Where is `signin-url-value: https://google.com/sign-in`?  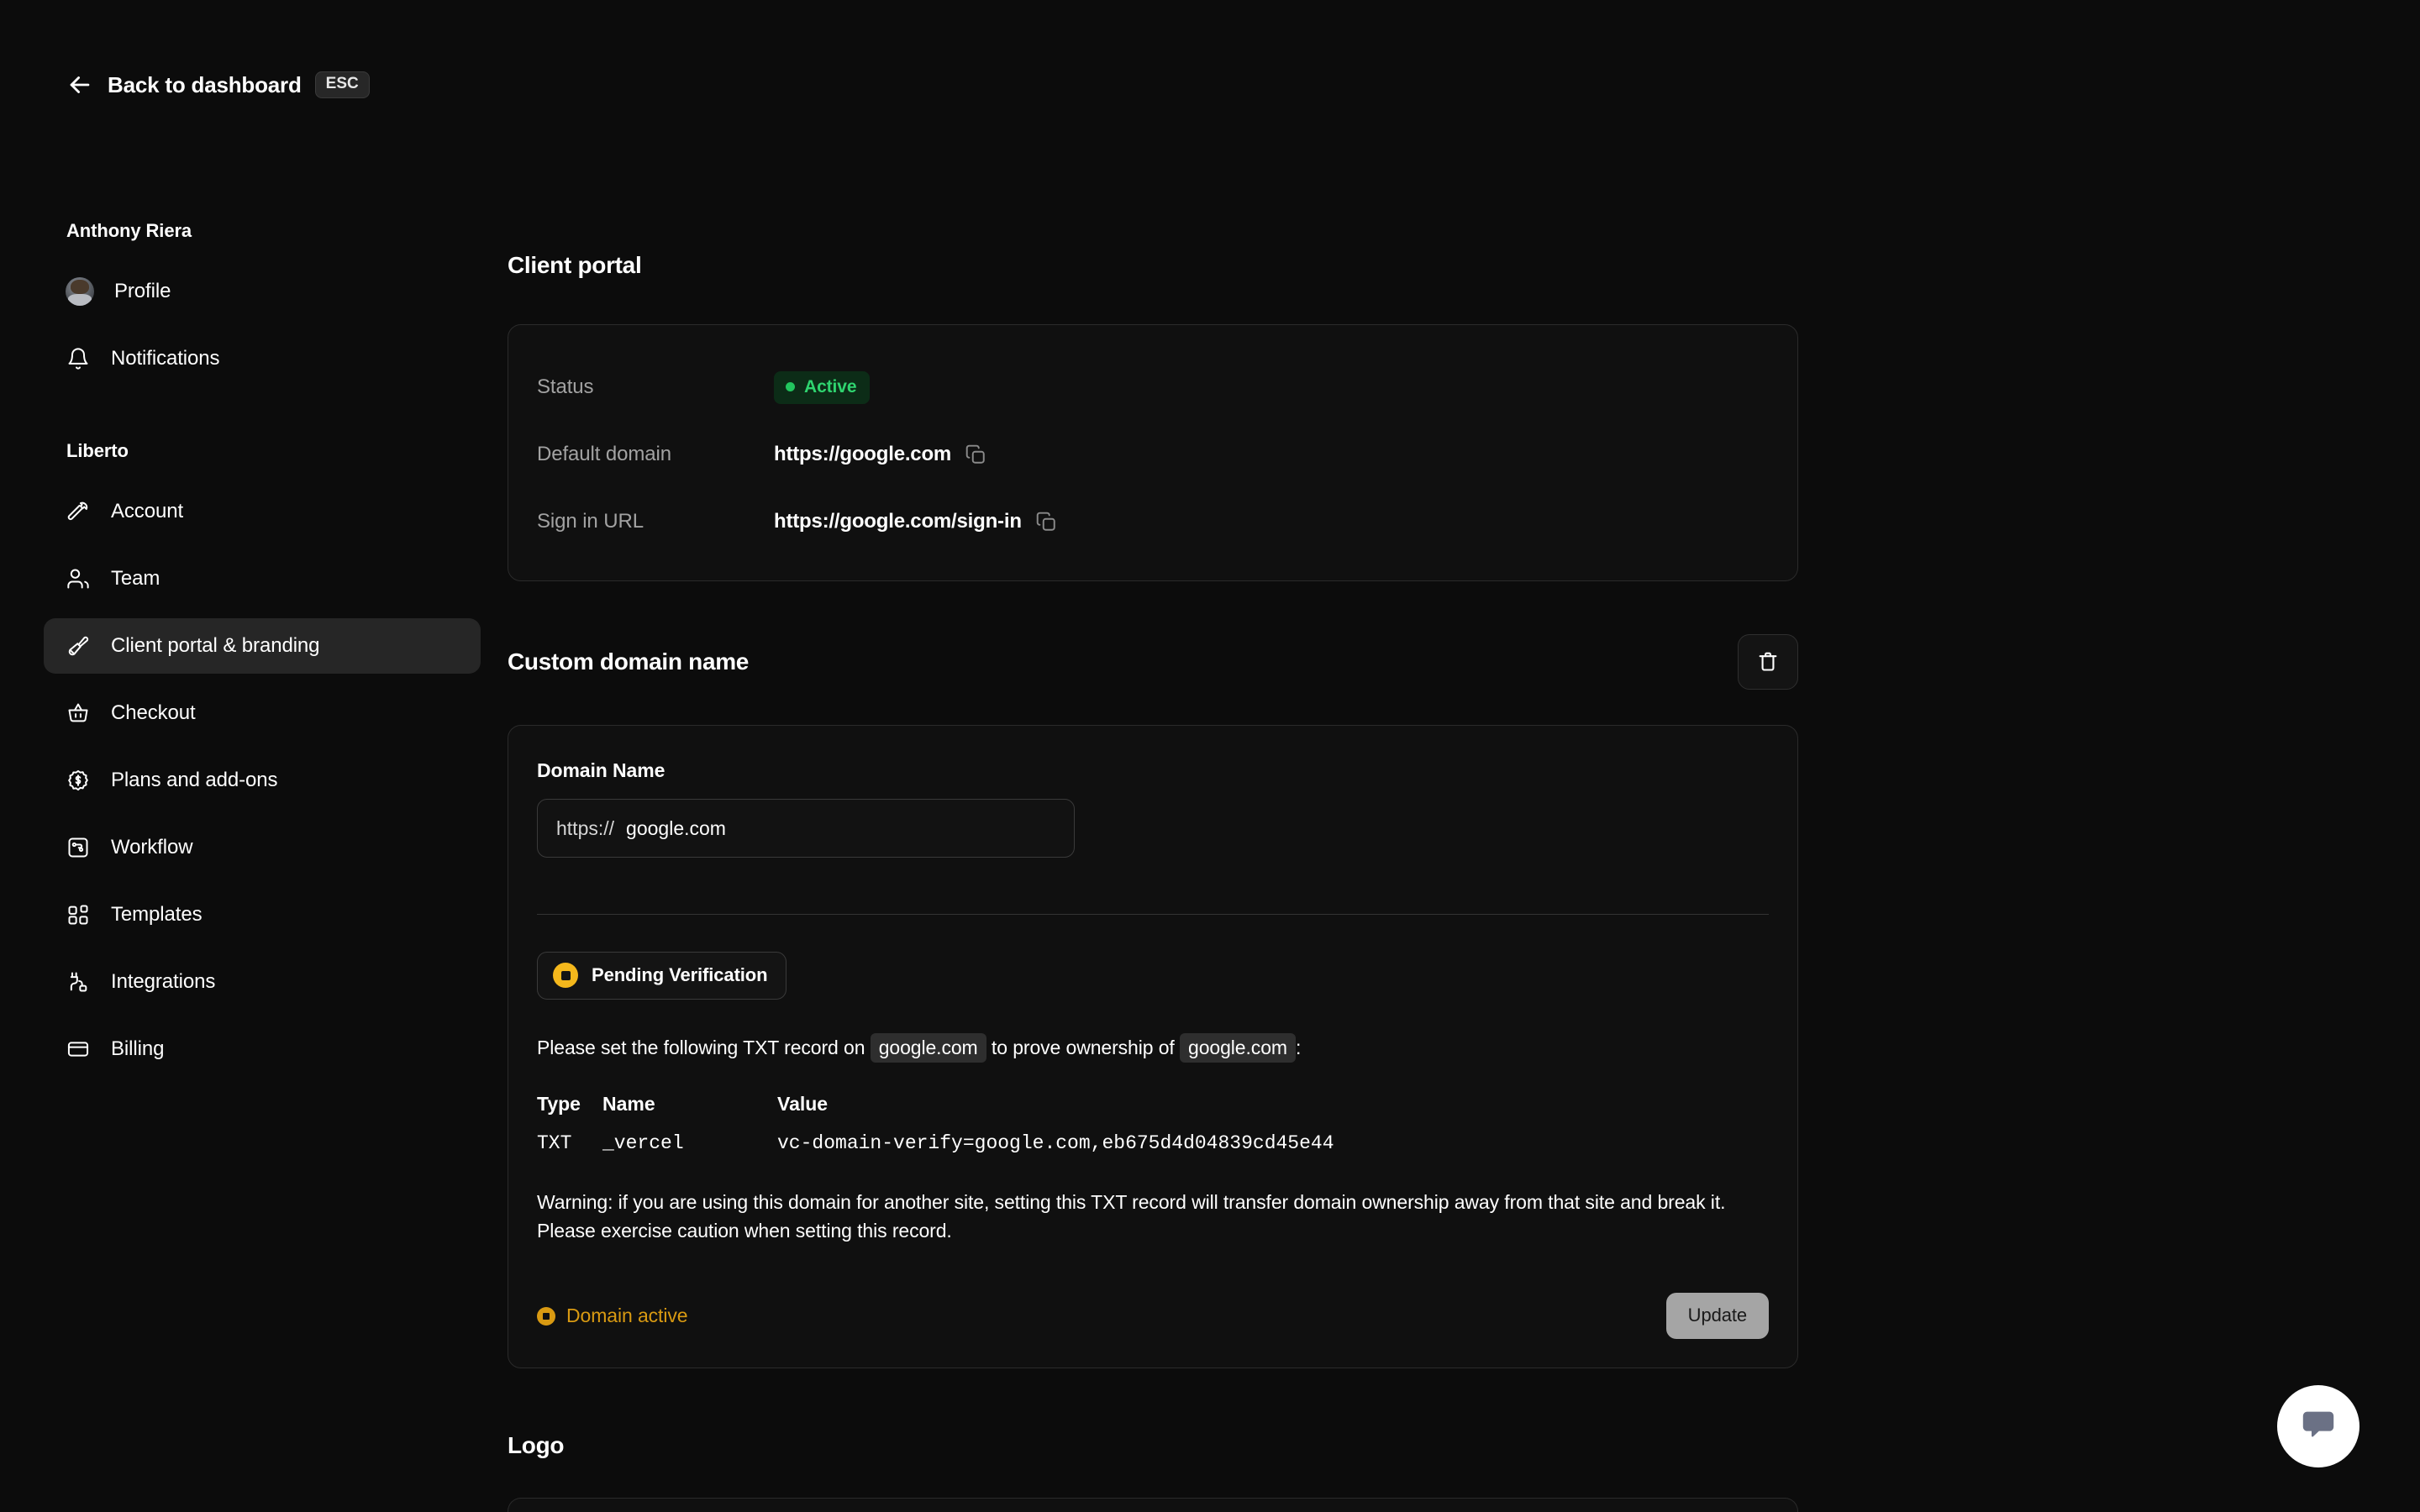
signin-url-value: https://google.com/sign-in is located at coordinates (898, 521).